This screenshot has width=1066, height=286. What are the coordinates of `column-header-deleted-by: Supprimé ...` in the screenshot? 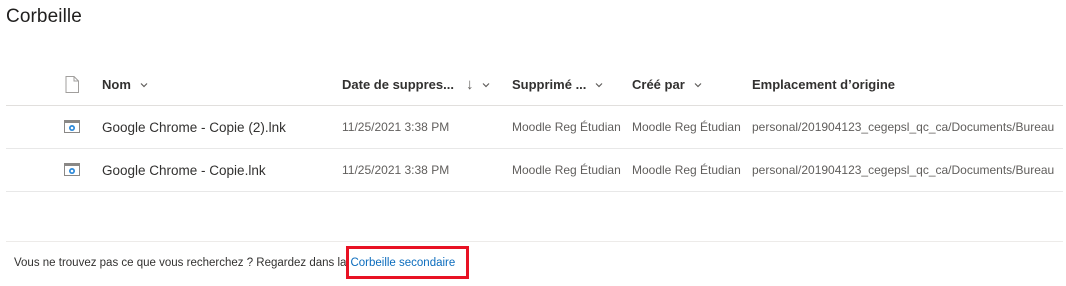 It's located at (571, 84).